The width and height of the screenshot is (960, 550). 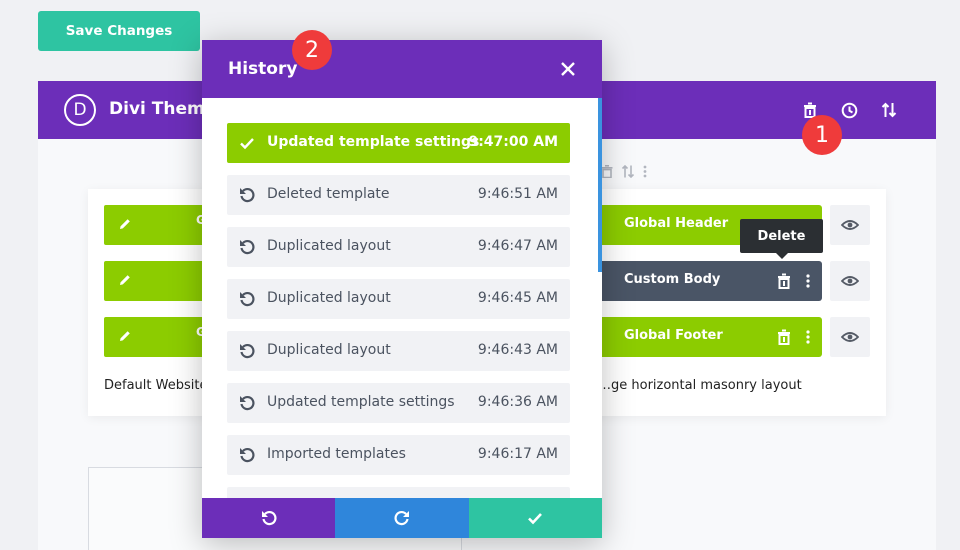 I want to click on template-area-label: Global Footer, so click(x=673, y=335).